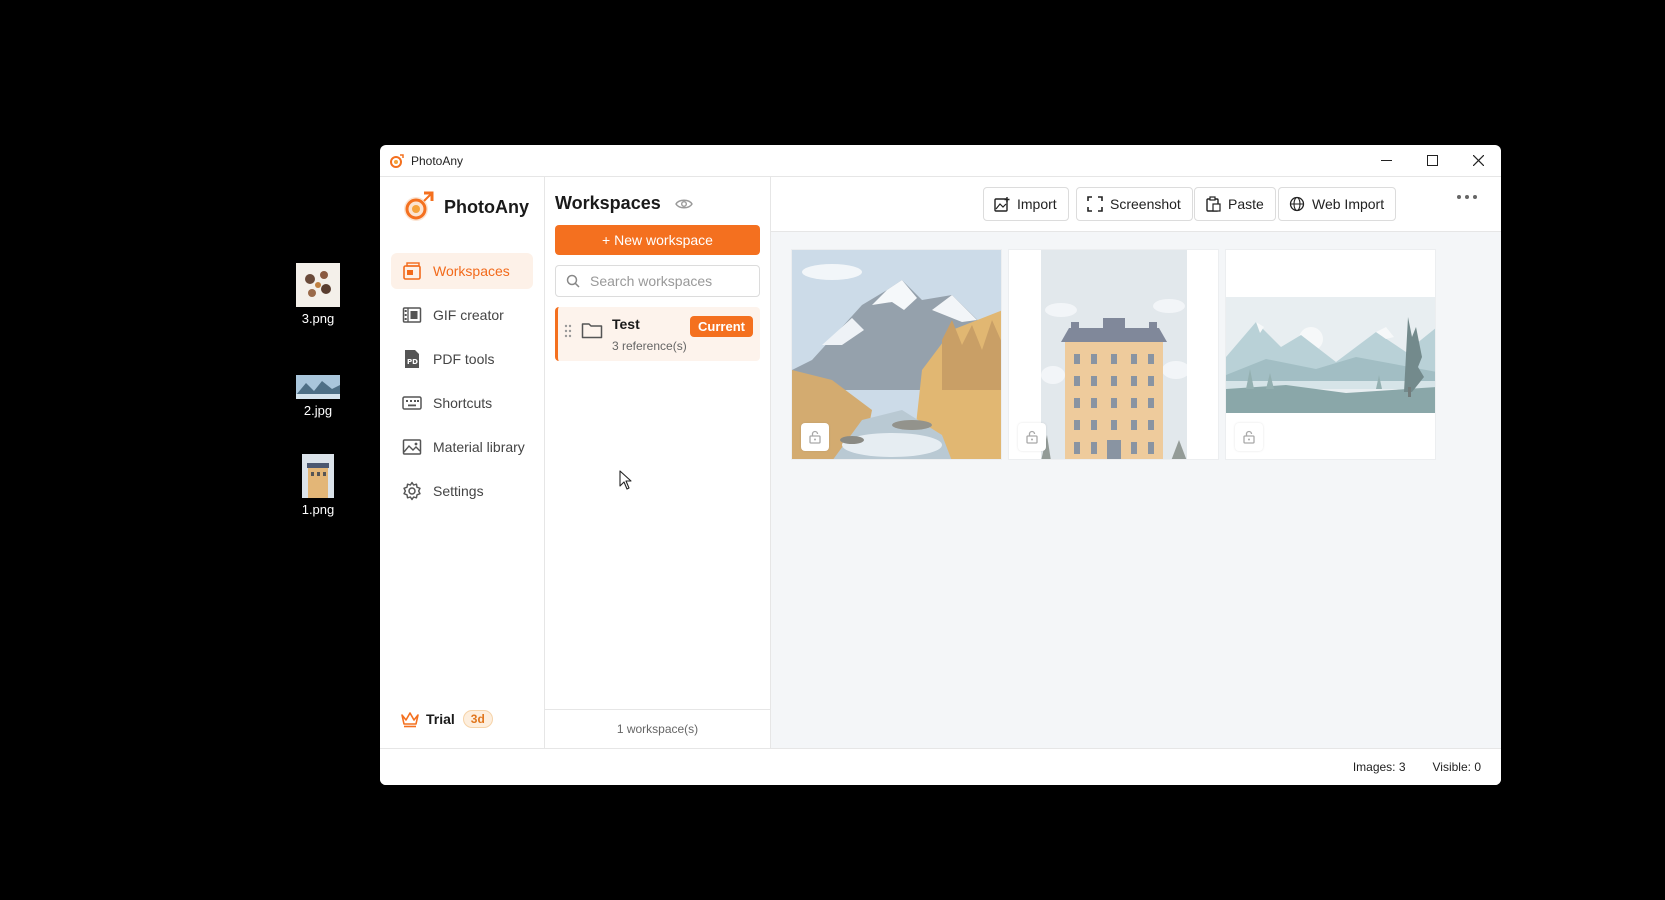 The height and width of the screenshot is (900, 1665). What do you see at coordinates (471, 271) in the screenshot?
I see `sidebar-item-label: Workspaces` at bounding box center [471, 271].